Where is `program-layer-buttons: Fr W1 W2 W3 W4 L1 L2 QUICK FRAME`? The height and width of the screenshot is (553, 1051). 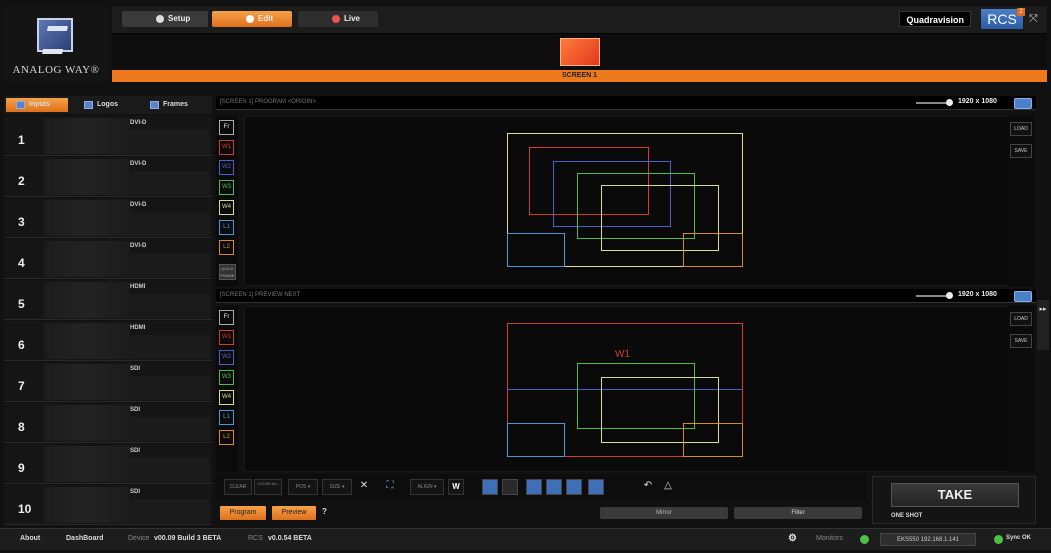
program-layer-buttons: Fr W1 W2 W3 W4 L1 L2 QUICK FRAME is located at coordinates (227, 201).